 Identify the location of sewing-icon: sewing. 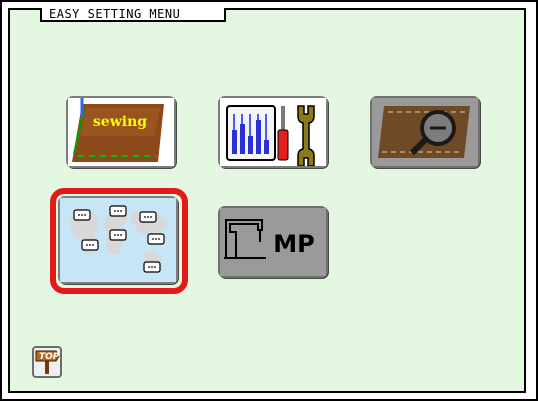
(121, 132).